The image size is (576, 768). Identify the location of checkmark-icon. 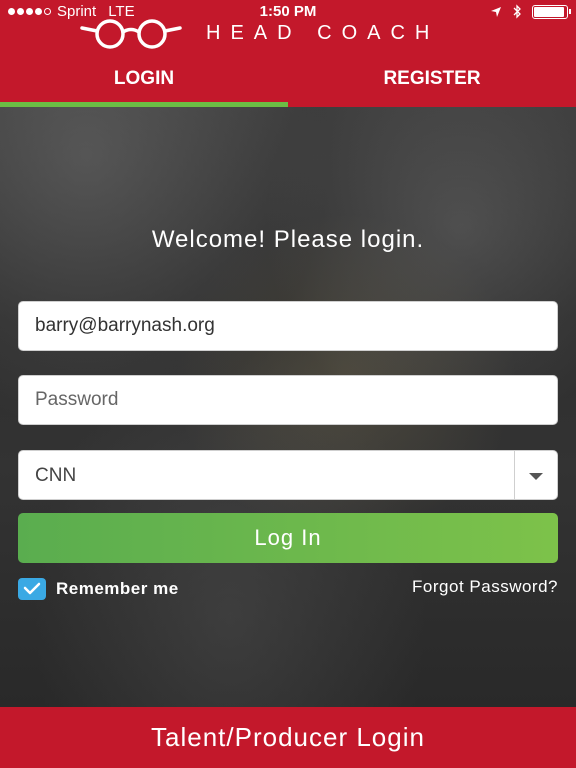
(32, 588).